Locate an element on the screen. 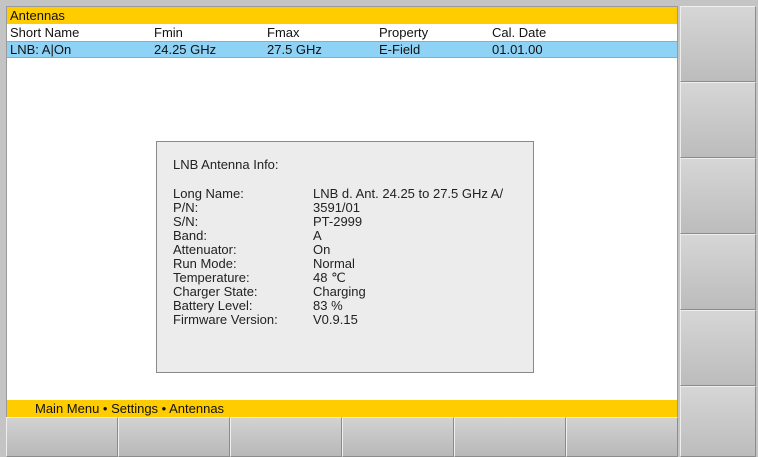  cell-short-name: LNB: A|On is located at coordinates (41, 49).